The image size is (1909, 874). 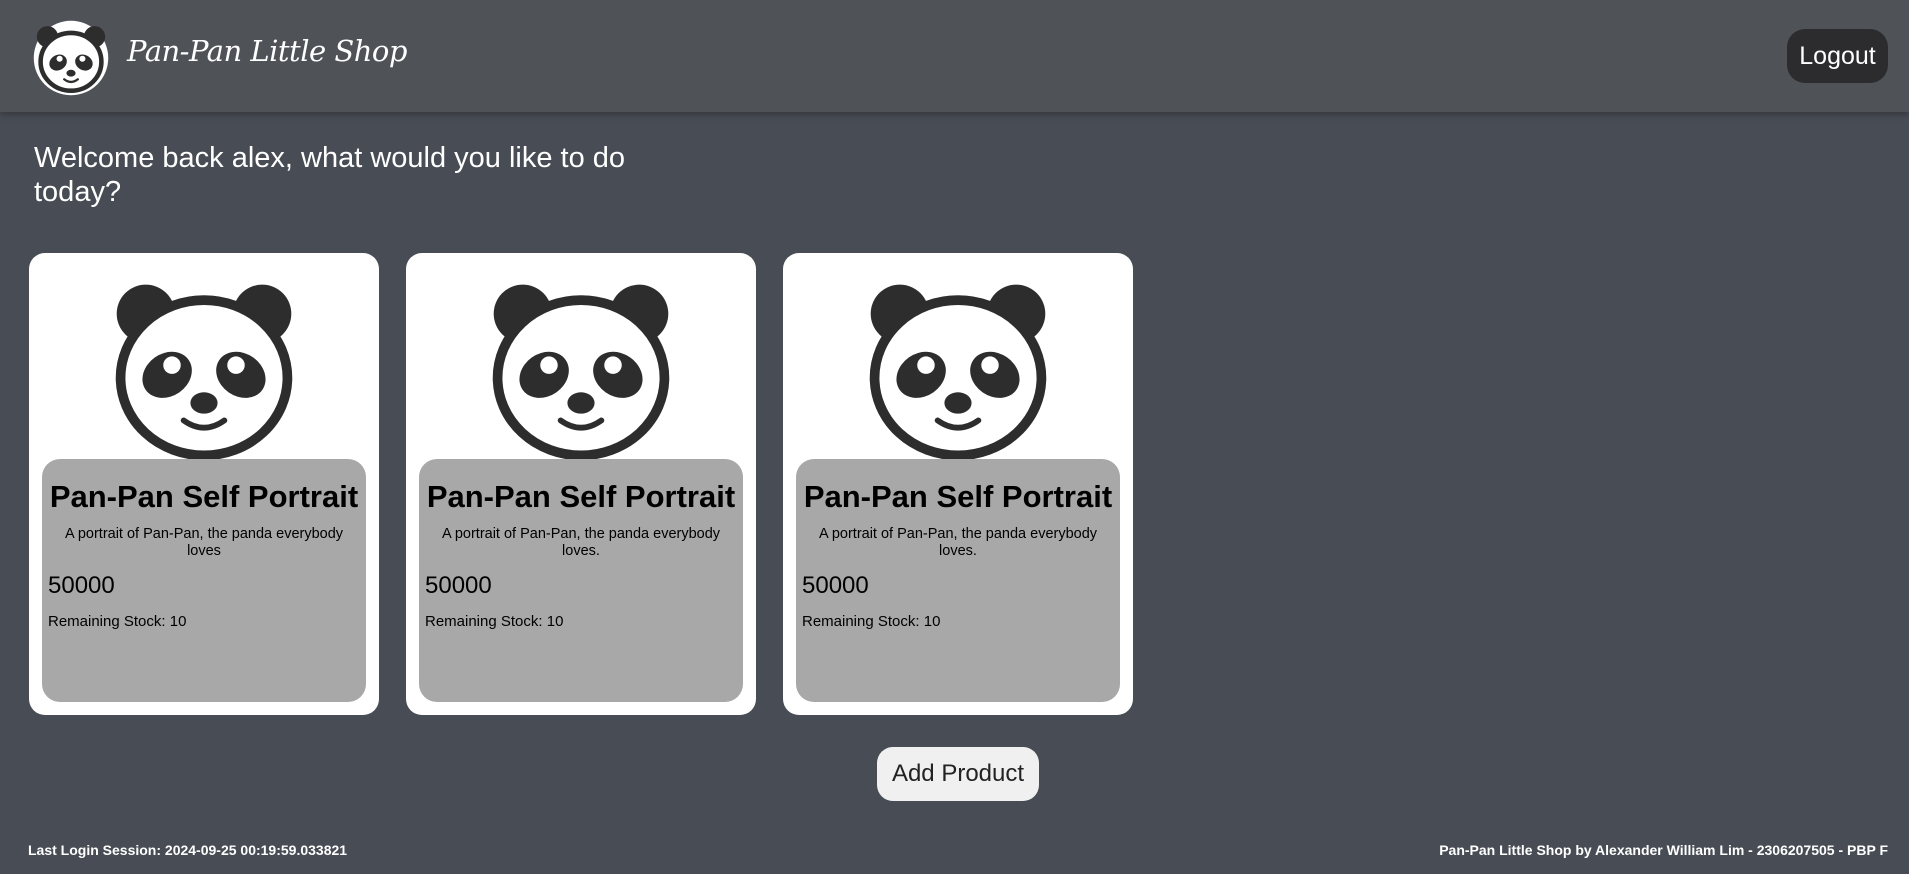 I want to click on logout-button: Logout, so click(x=1837, y=56).